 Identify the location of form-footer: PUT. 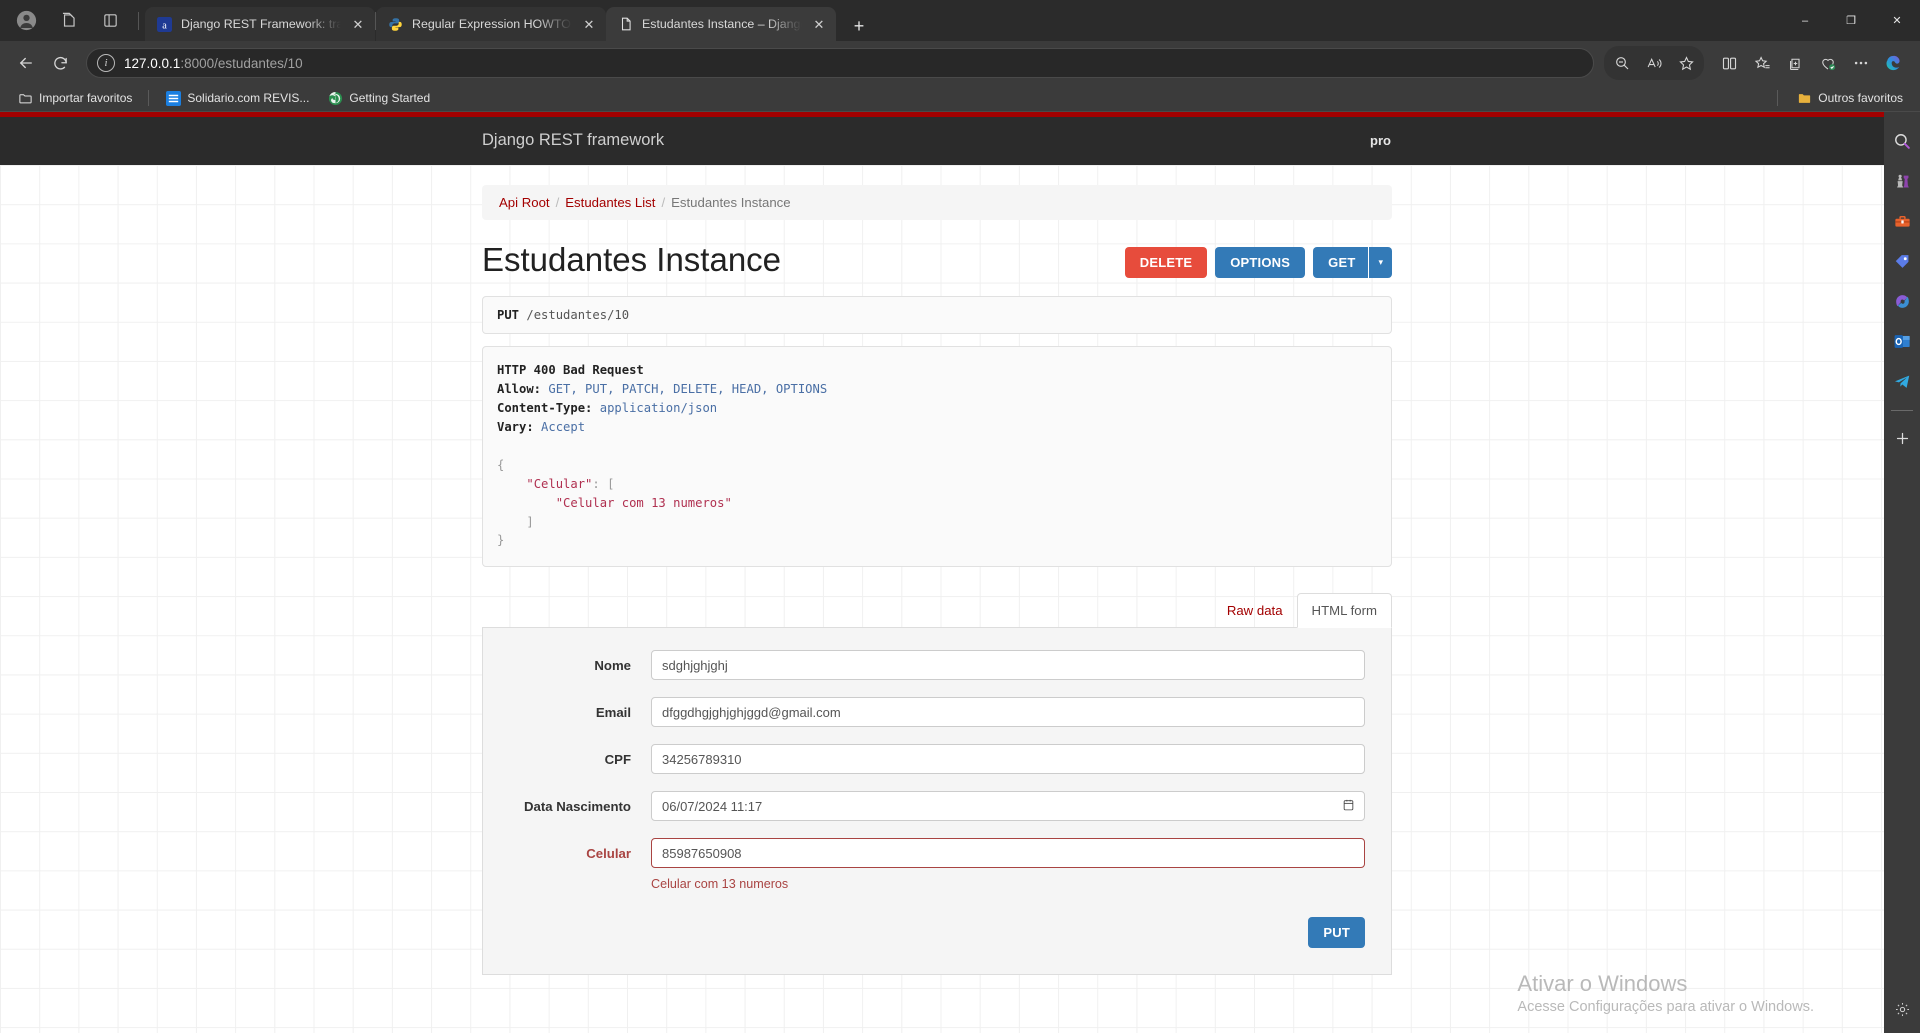
(924, 933).